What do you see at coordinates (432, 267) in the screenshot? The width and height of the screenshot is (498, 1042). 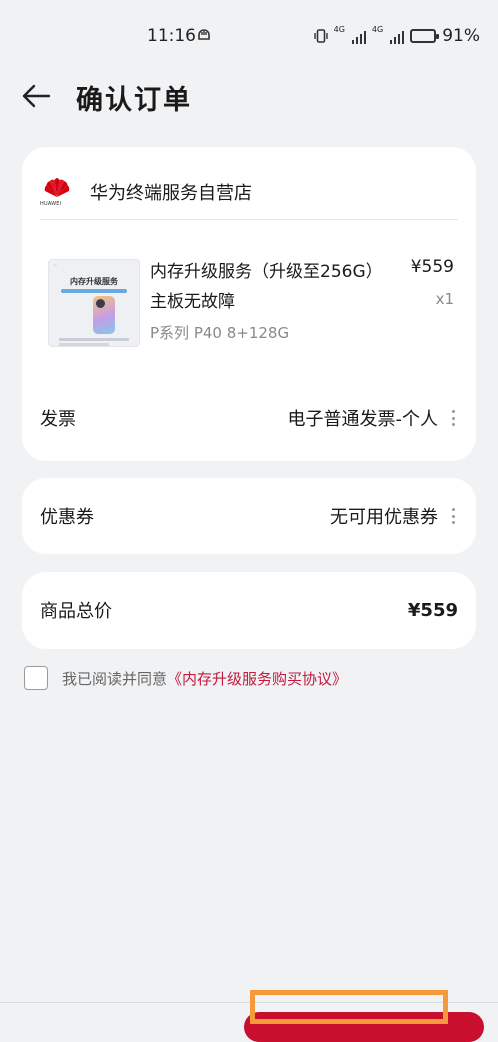 I see `product-price: ¥559` at bounding box center [432, 267].